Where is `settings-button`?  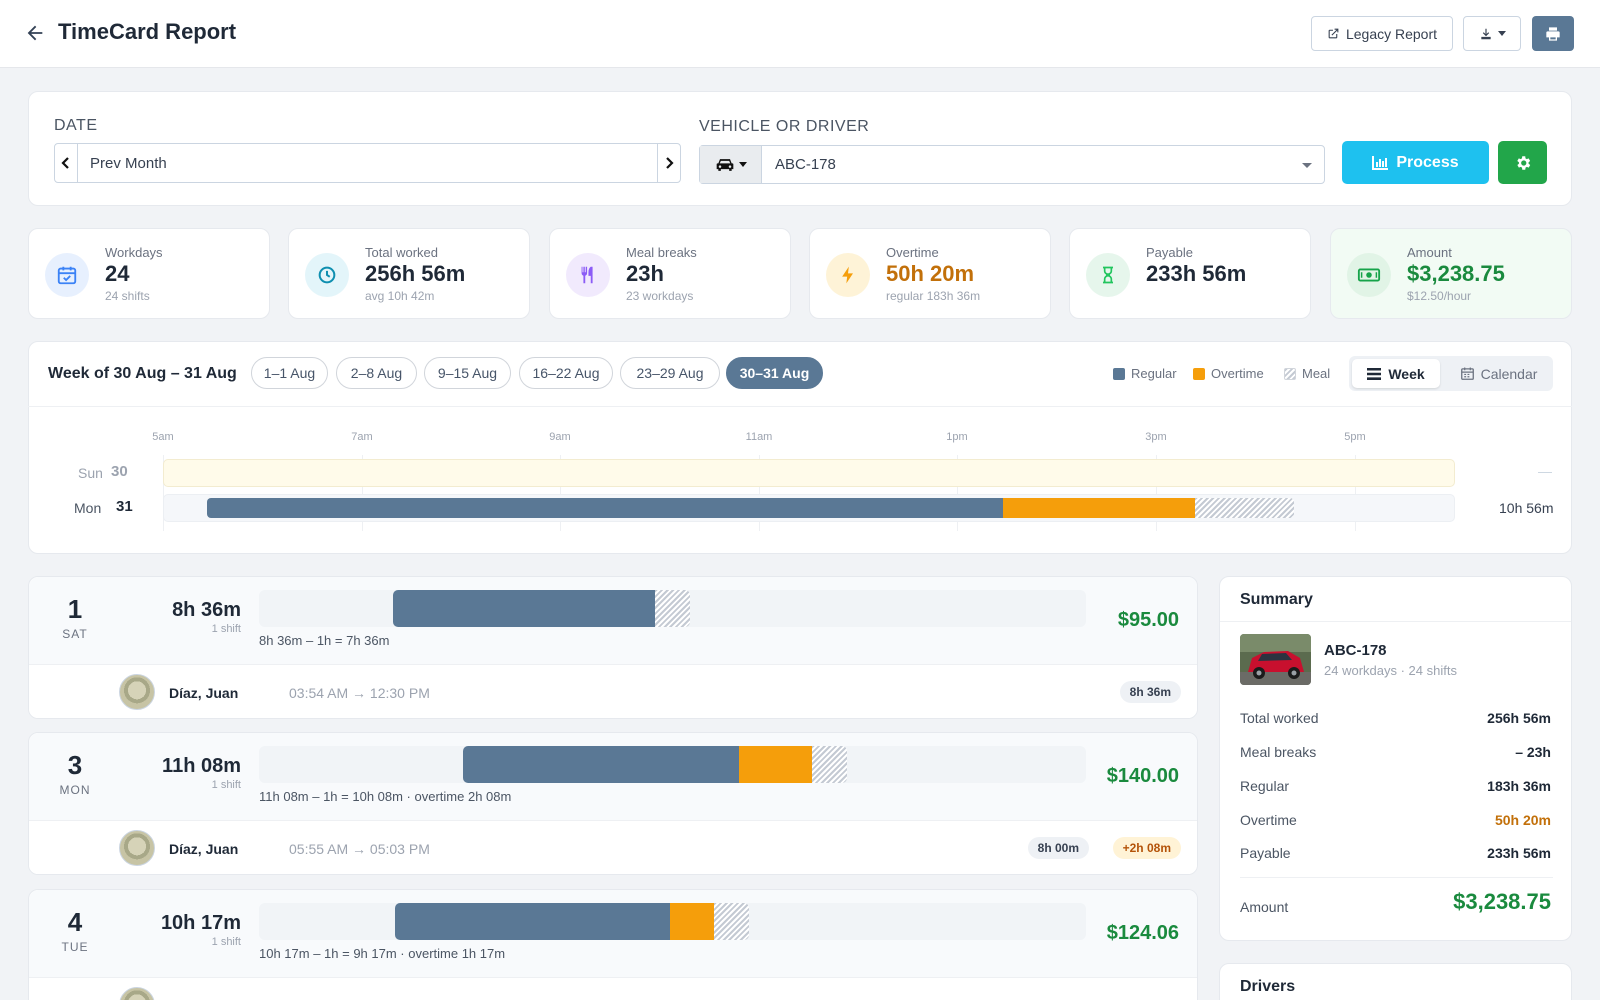
settings-button is located at coordinates (1522, 162).